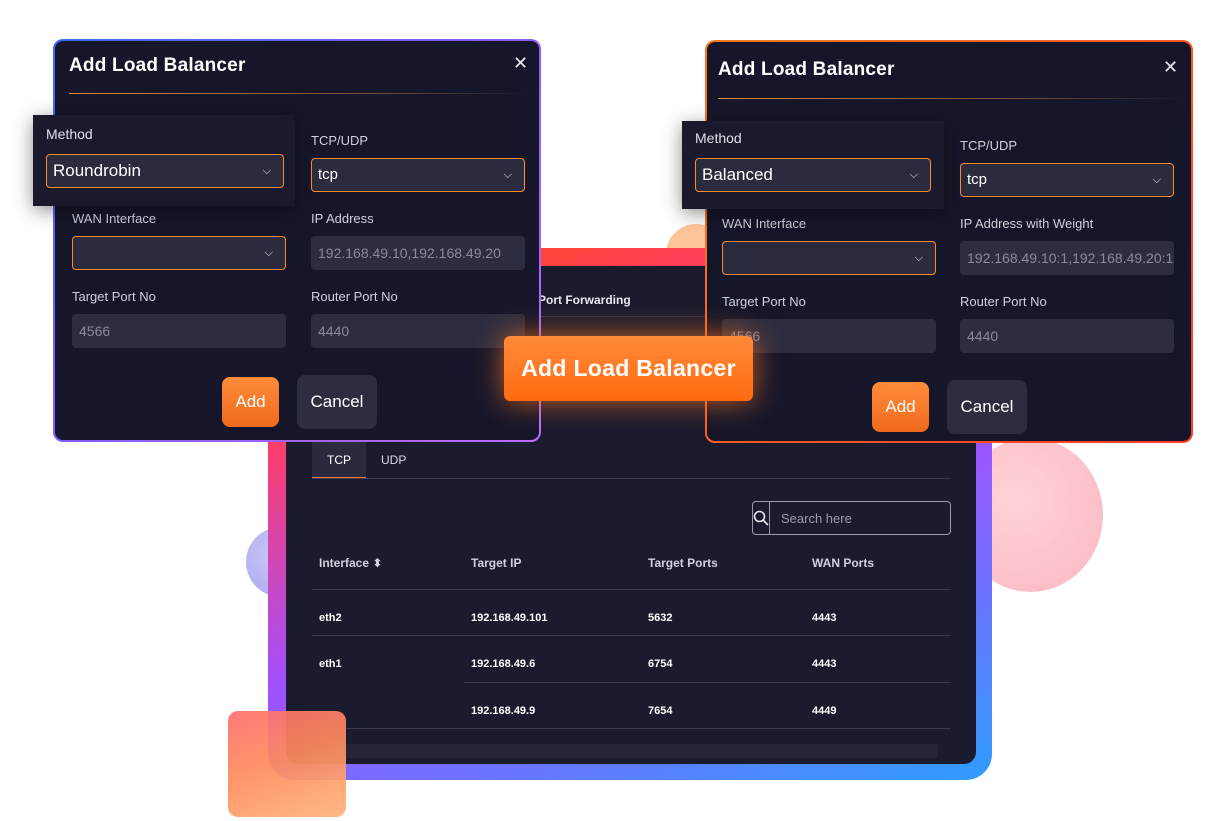 The image size is (1232, 821). I want to click on tab-udp: UDP, so click(393, 460).